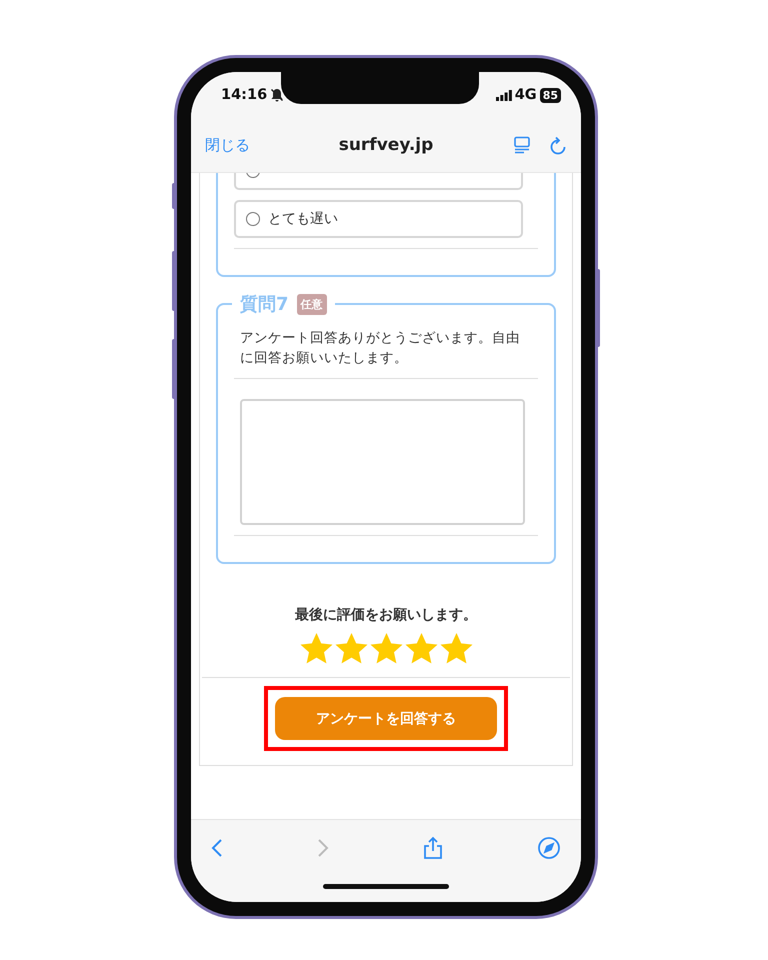 The height and width of the screenshot is (960, 768). I want to click on battery-level: 85, so click(550, 95).